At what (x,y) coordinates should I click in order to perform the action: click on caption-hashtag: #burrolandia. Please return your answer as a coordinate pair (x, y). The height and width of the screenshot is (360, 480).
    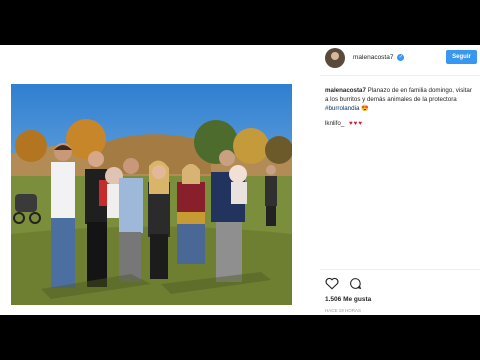
    Looking at the image, I should click on (342, 108).